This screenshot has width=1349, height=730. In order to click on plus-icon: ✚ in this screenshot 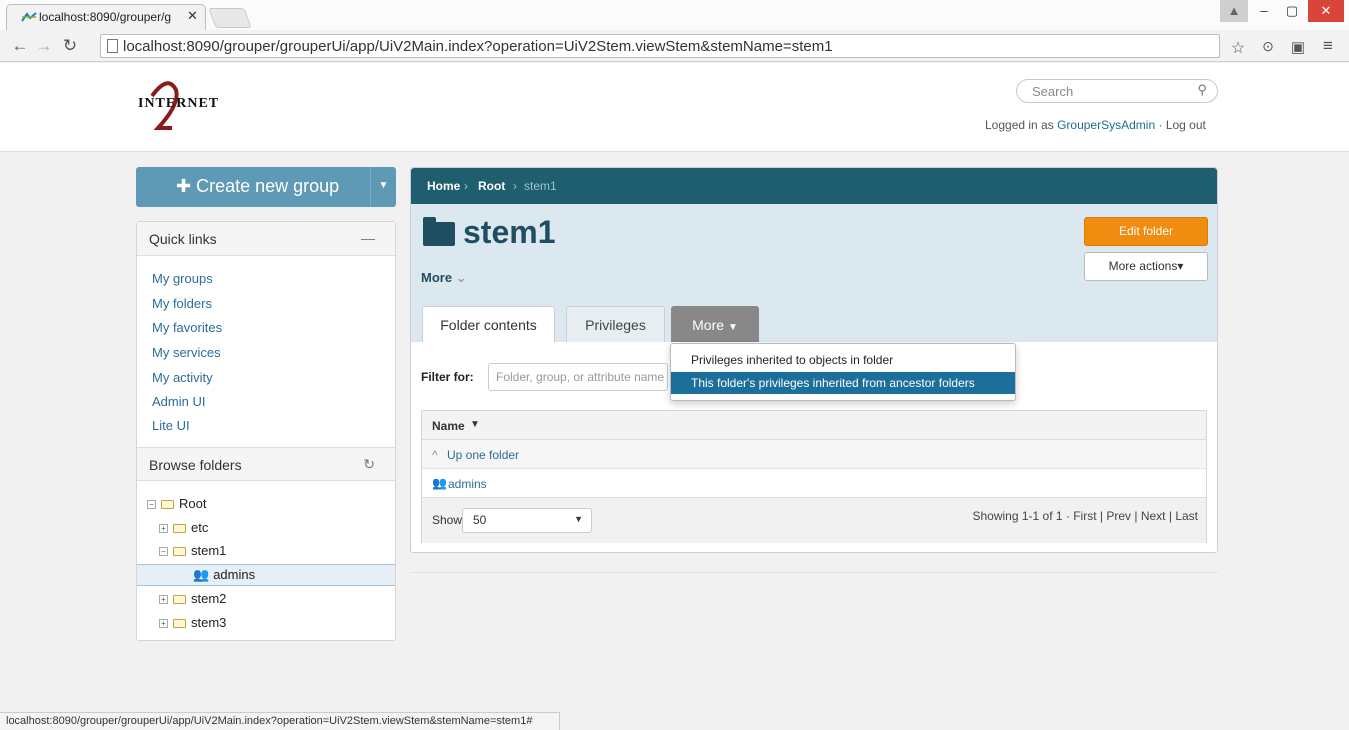, I will do `click(186, 186)`.